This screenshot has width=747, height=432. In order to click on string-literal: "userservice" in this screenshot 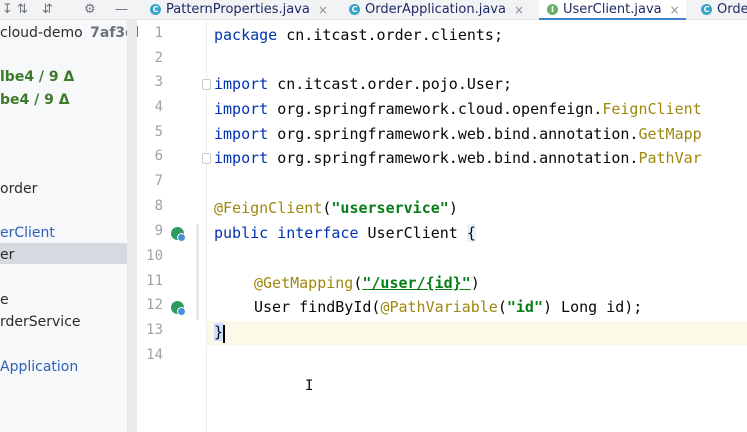, I will do `click(390, 208)`.